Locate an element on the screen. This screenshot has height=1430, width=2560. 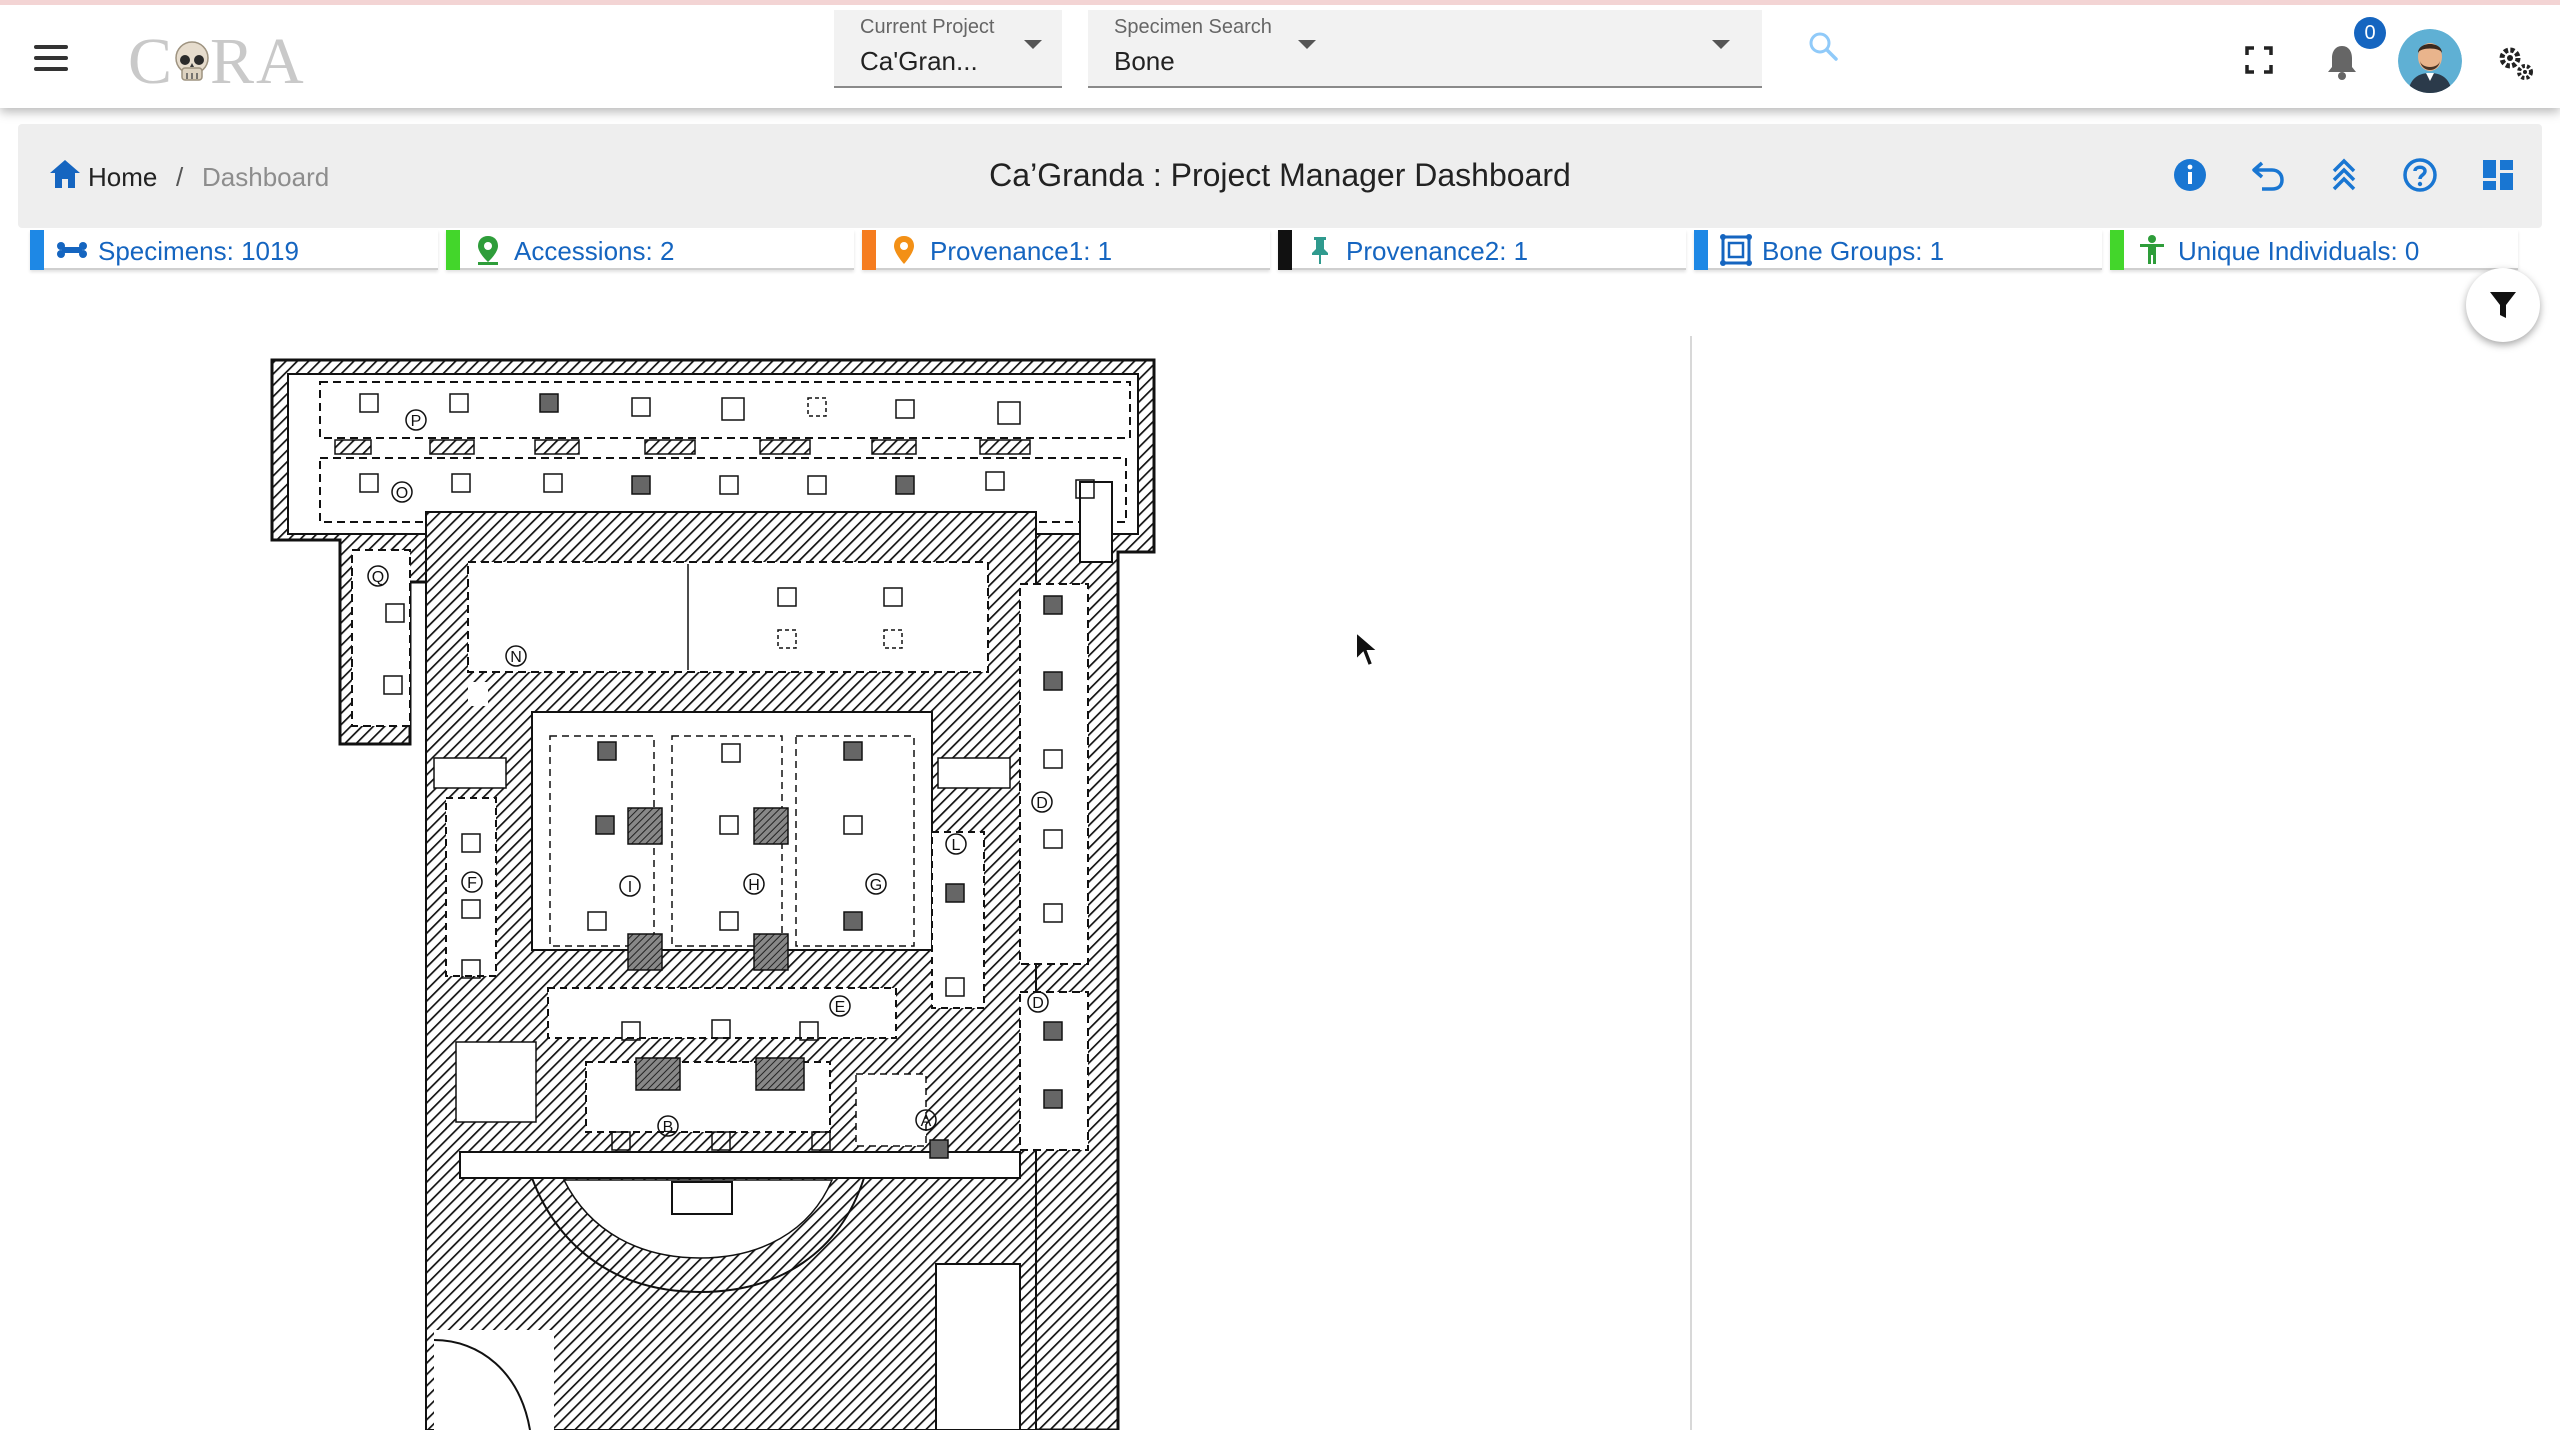
help-icon is located at coordinates (2420, 175).